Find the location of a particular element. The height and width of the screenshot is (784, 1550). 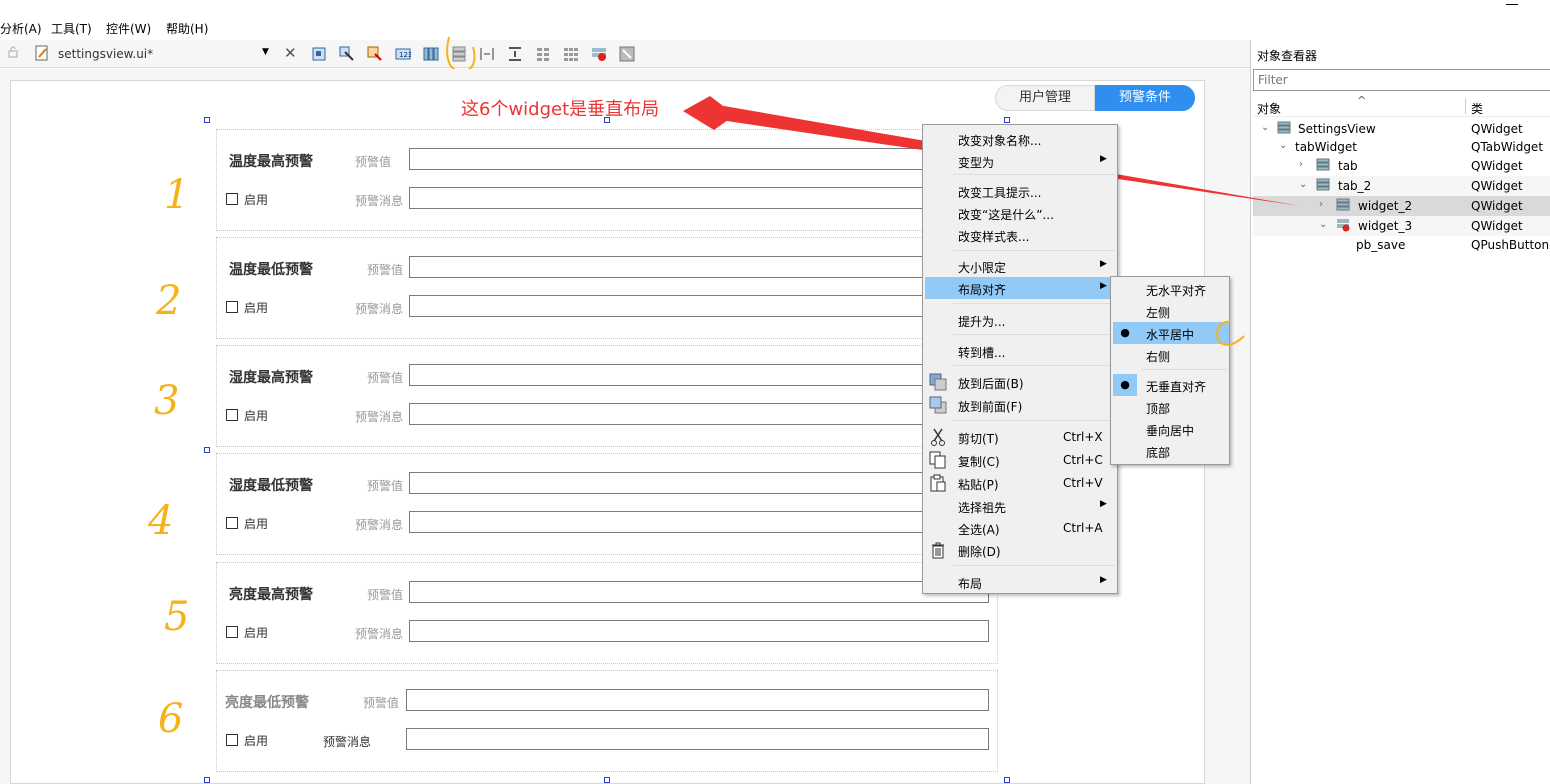

alert-group: 亮度最低预警 预警值 启用 预警消息 is located at coordinates (607, 721).